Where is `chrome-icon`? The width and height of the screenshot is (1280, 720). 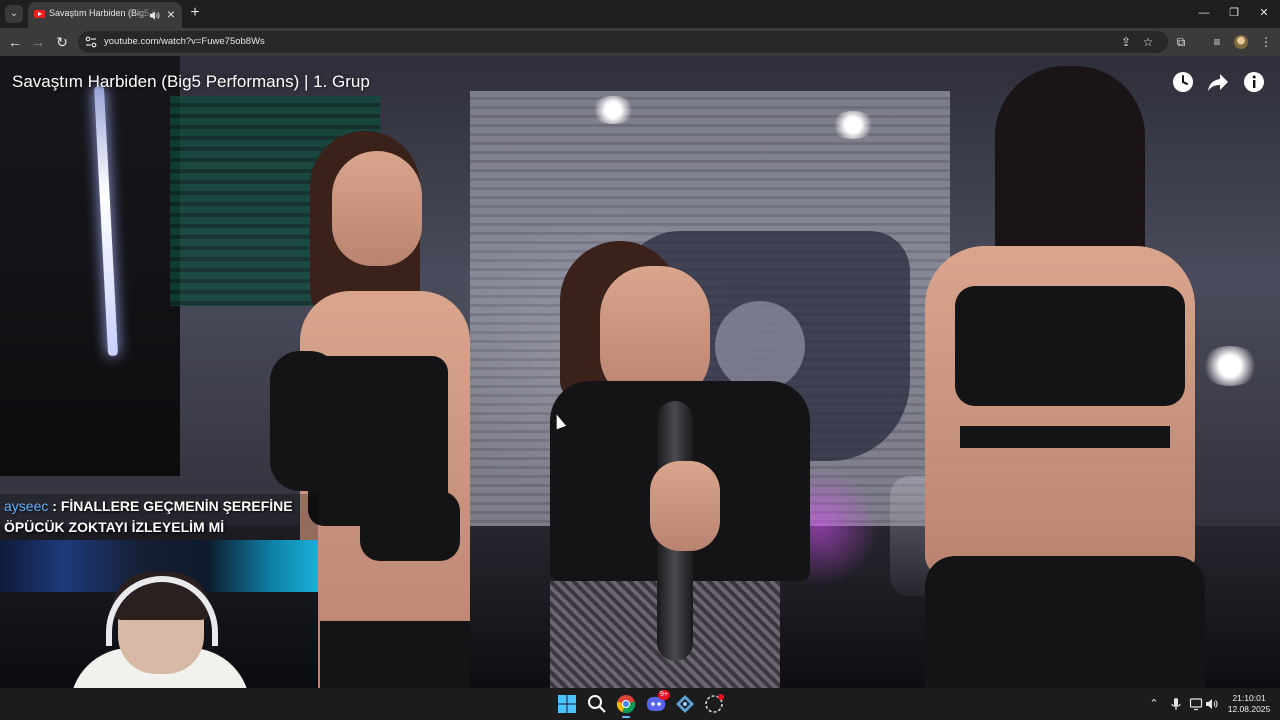
chrome-icon is located at coordinates (626, 704).